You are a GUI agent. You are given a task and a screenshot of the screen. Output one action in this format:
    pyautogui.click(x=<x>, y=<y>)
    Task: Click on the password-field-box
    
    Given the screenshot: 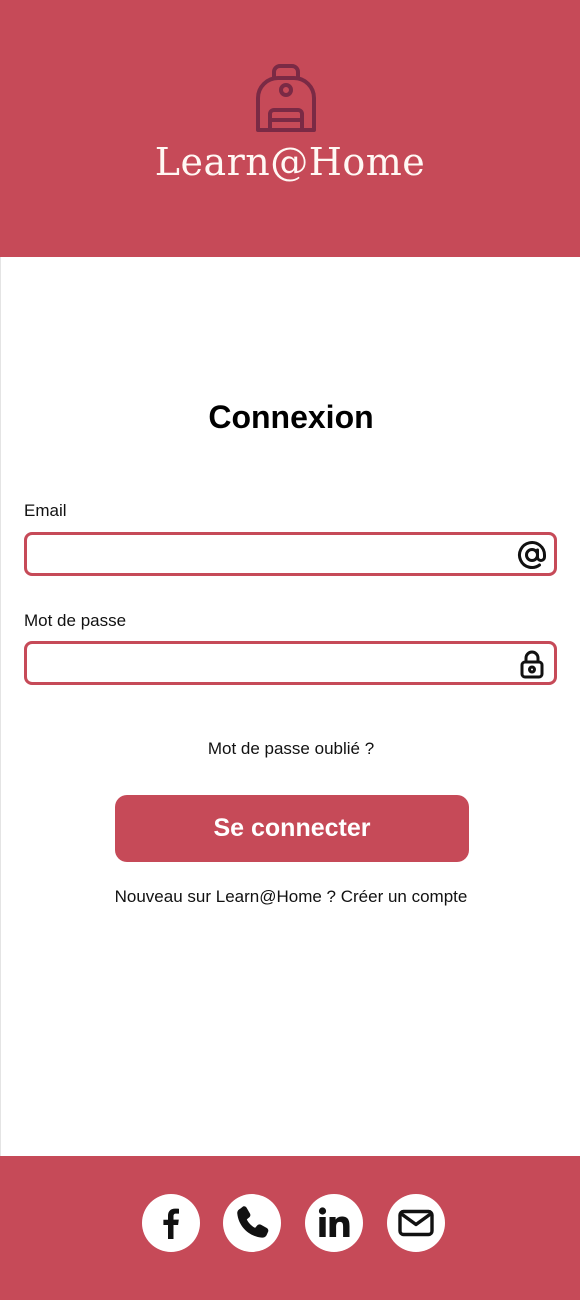 What is the action you would take?
    pyautogui.click(x=290, y=663)
    